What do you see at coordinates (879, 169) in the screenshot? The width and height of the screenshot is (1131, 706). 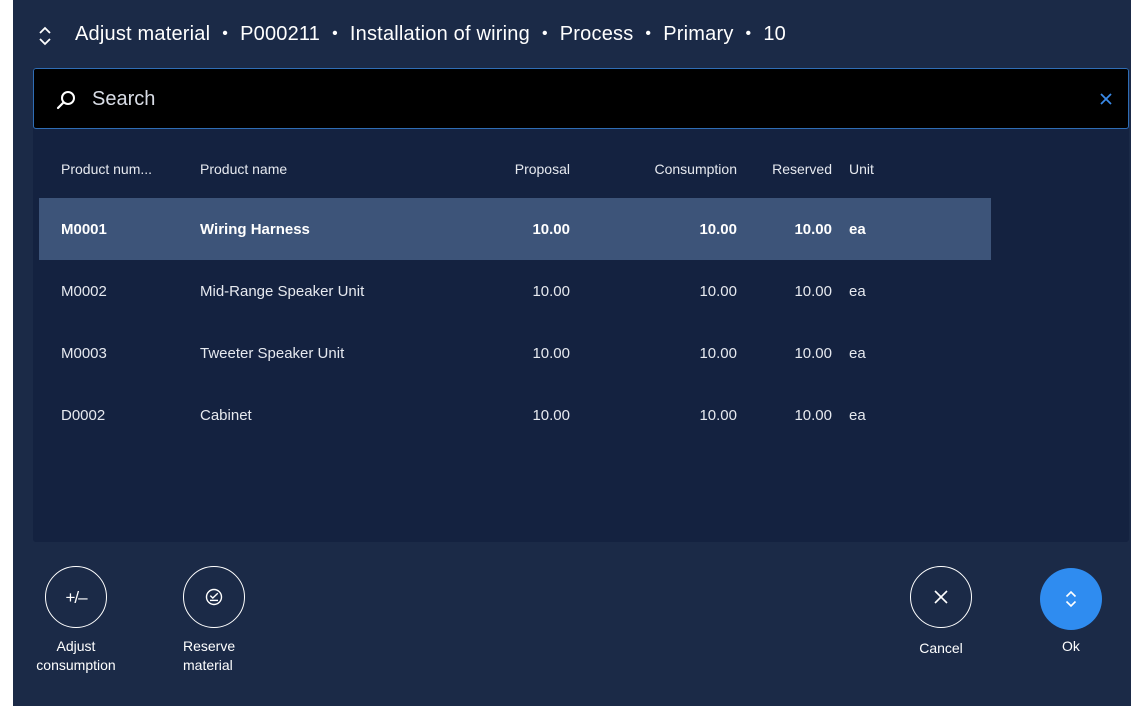 I see `column-header-unit: Unit` at bounding box center [879, 169].